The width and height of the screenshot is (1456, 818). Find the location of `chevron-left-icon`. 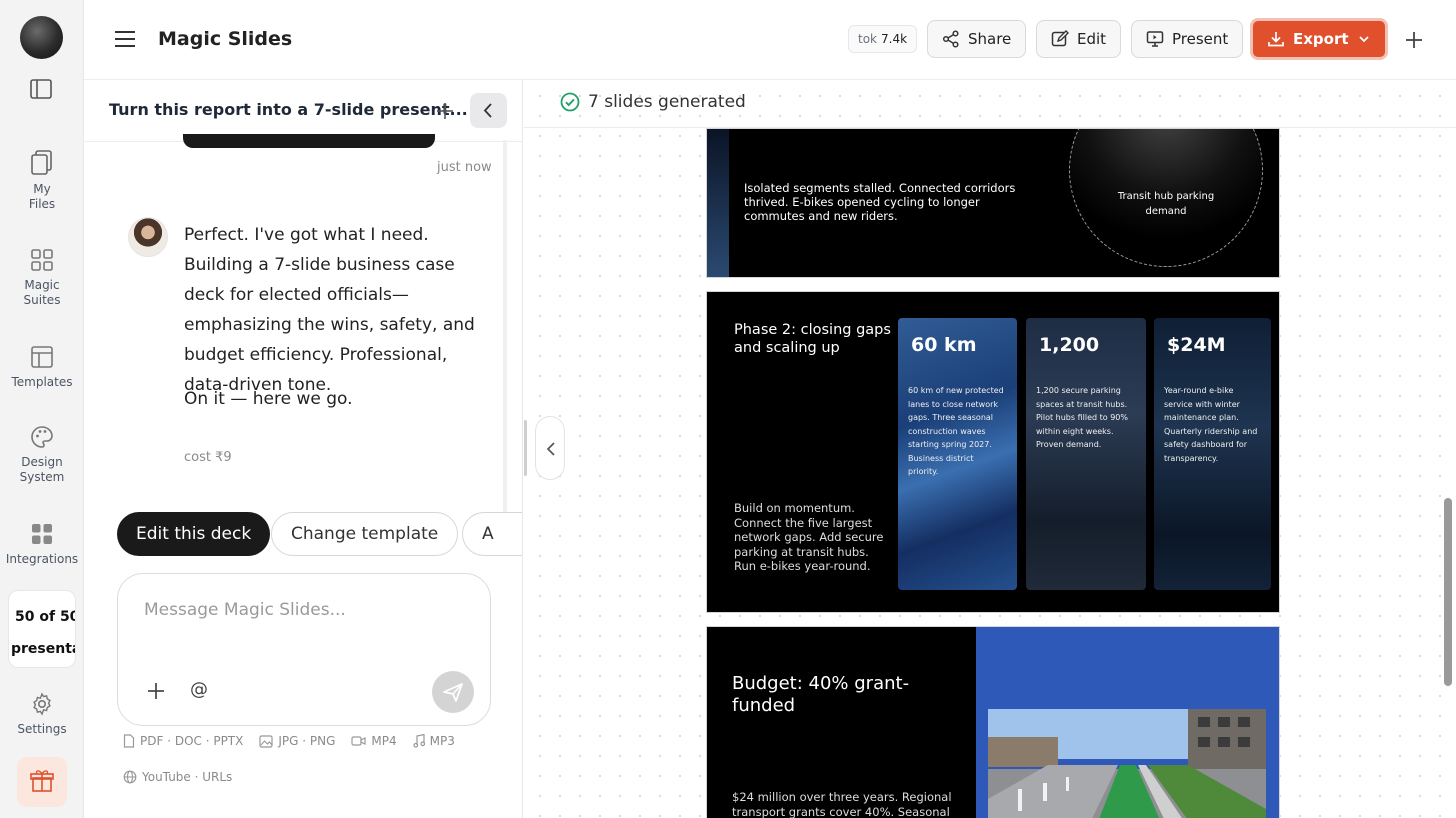

chevron-left-icon is located at coordinates (487, 110).